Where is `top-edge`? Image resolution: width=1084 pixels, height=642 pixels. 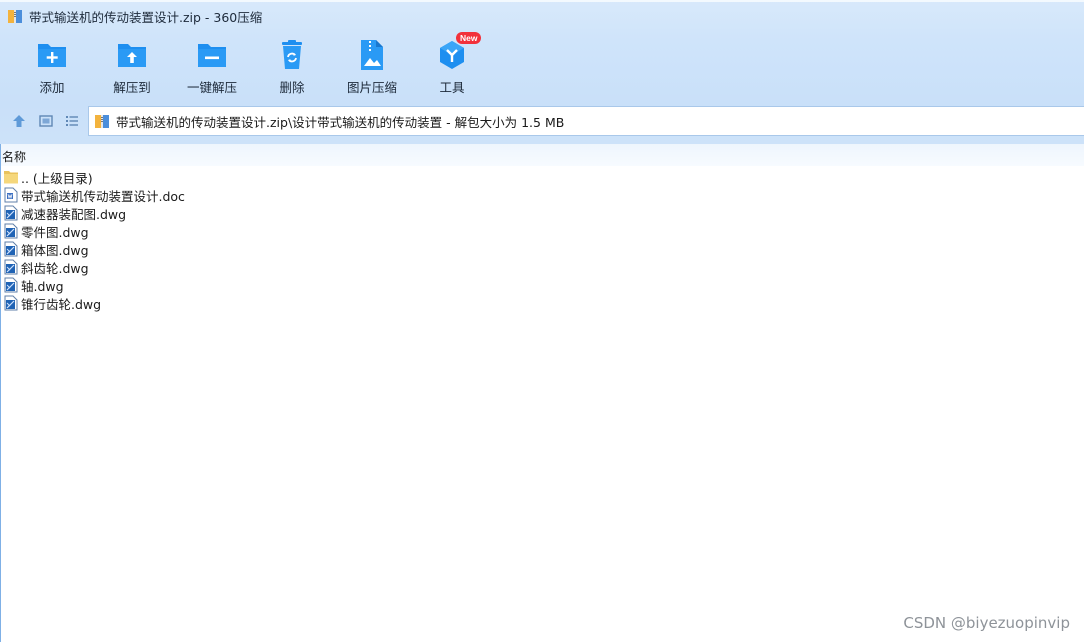
top-edge is located at coordinates (542, 1).